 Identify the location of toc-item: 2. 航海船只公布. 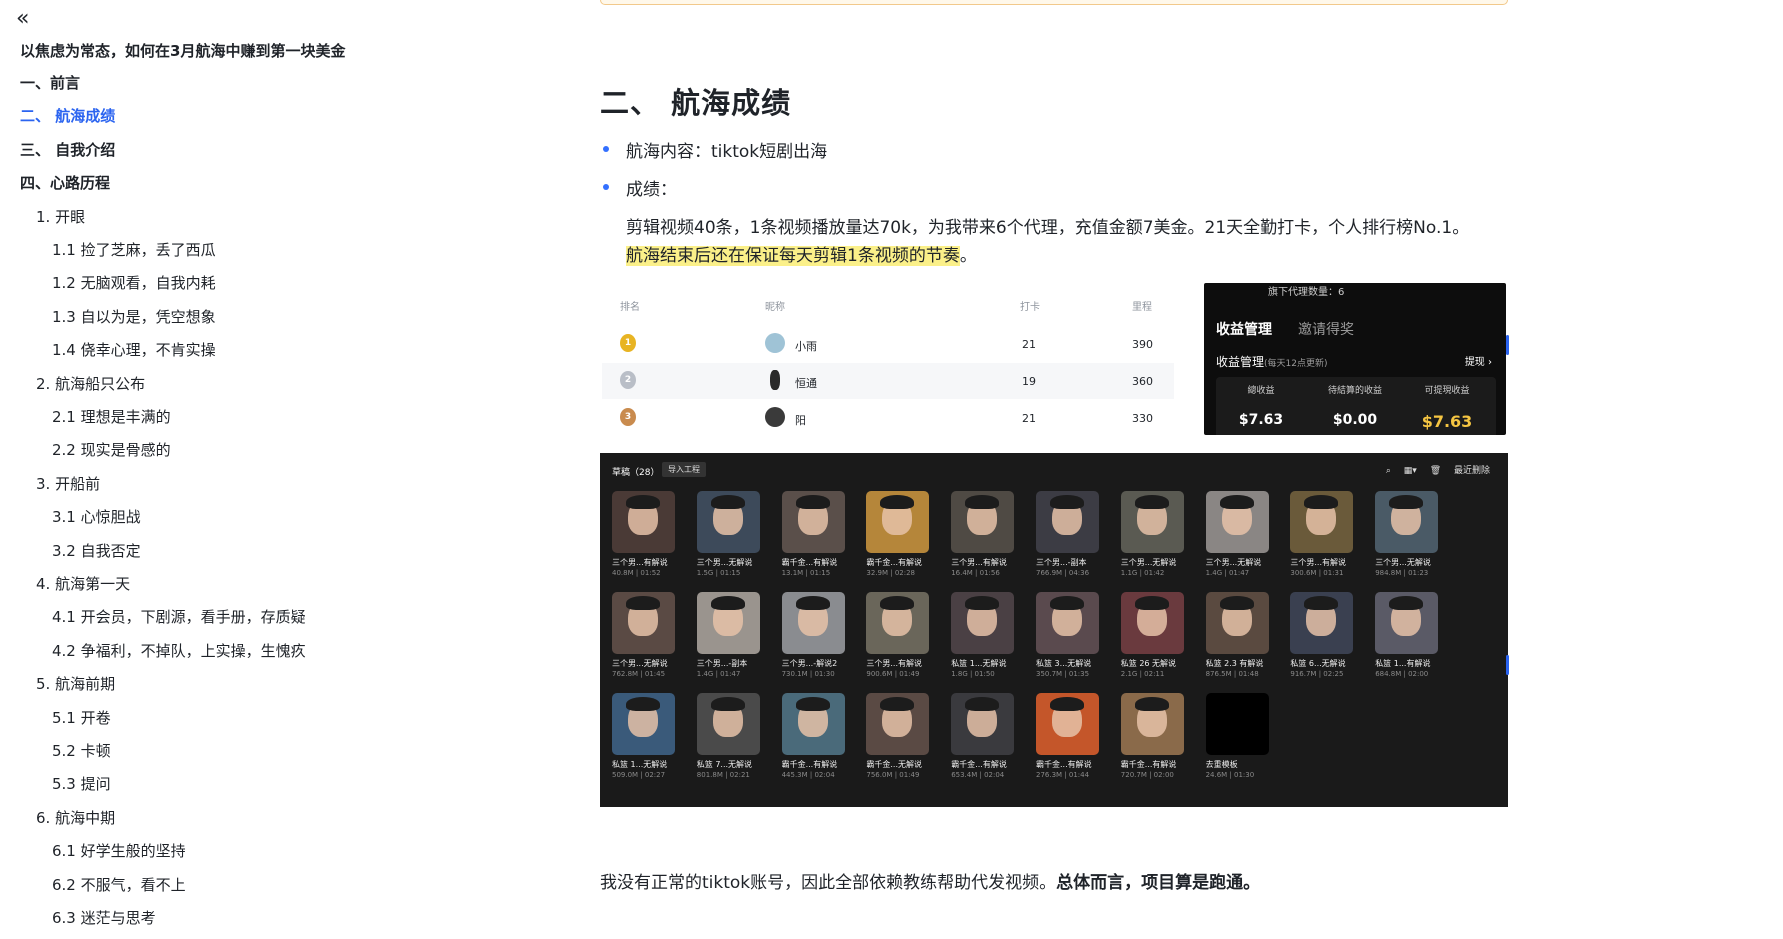
(90, 383).